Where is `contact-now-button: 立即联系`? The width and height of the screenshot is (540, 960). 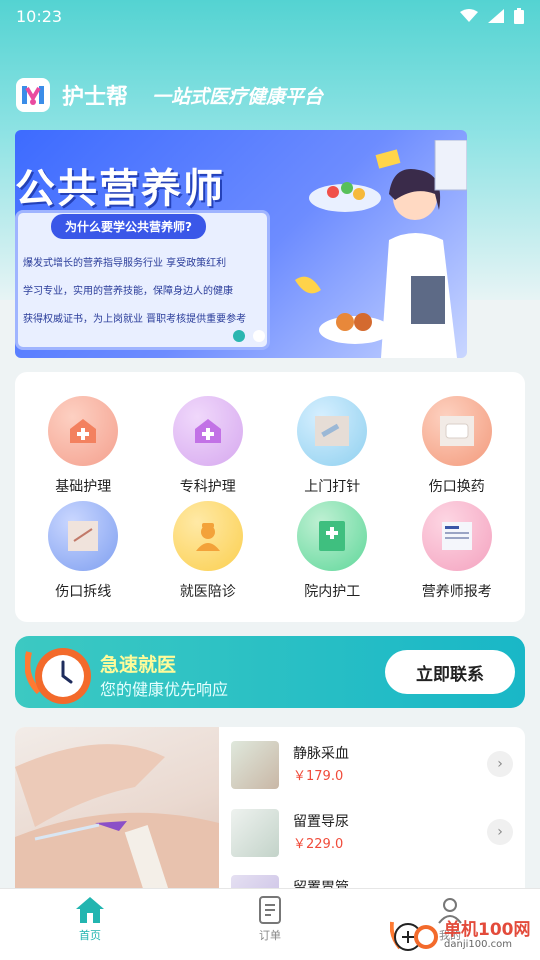 contact-now-button: 立即联系 is located at coordinates (450, 672).